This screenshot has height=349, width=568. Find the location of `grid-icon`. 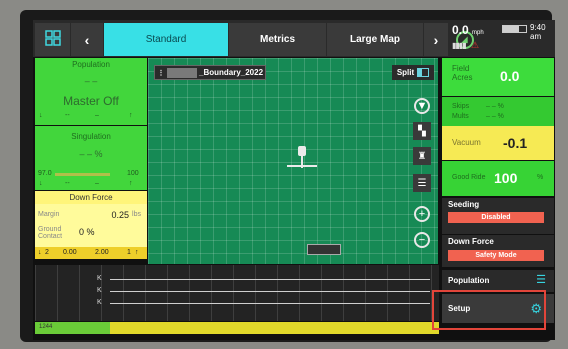

grid-icon is located at coordinates (52, 39).